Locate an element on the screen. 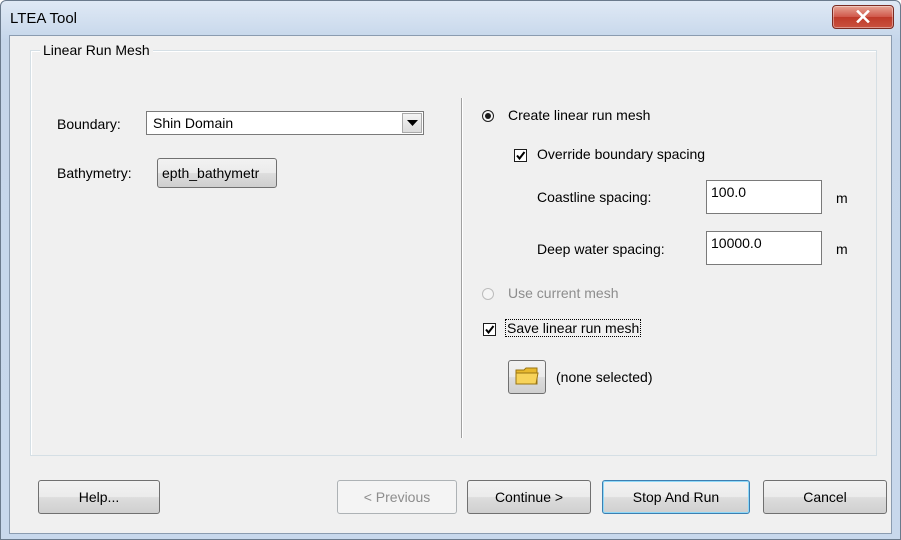  override-spacing-checkbox is located at coordinates (520, 155).